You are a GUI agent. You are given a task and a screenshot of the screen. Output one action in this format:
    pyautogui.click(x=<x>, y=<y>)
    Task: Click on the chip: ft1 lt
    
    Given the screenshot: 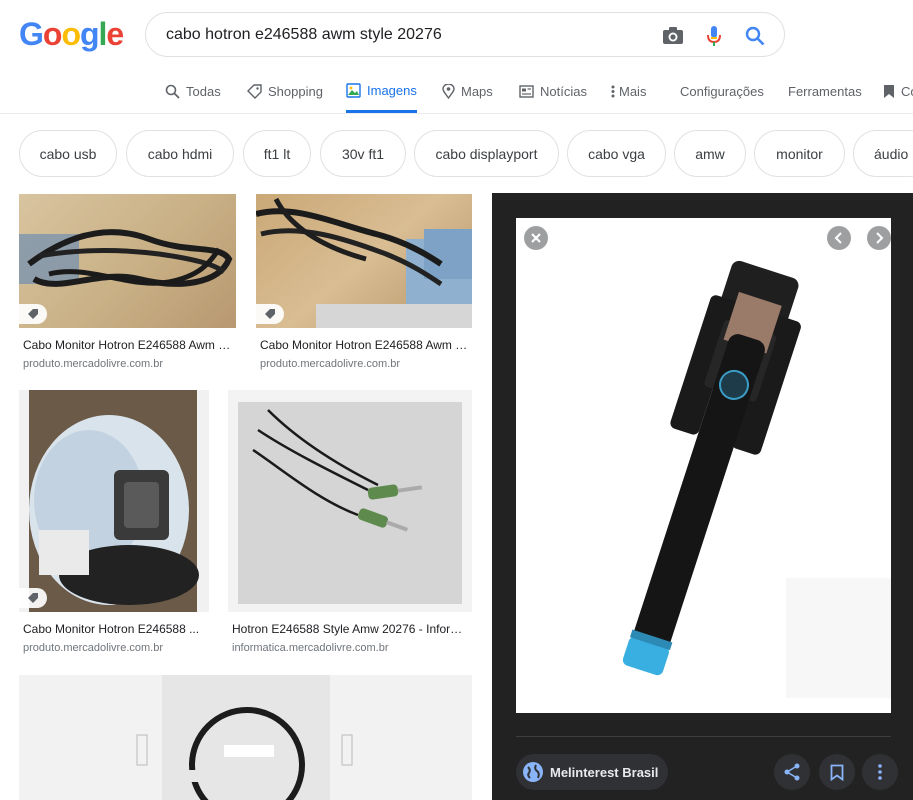 What is the action you would take?
    pyautogui.click(x=277, y=153)
    